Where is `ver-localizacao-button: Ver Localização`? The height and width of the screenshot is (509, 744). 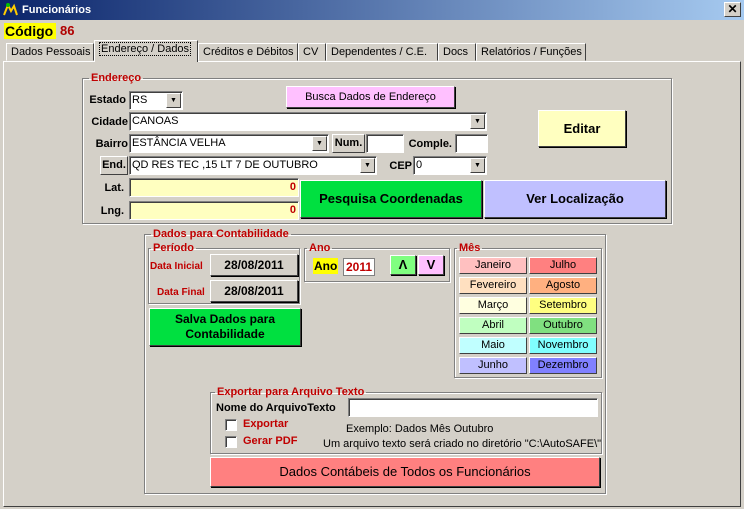
ver-localizacao-button: Ver Localização is located at coordinates (575, 199).